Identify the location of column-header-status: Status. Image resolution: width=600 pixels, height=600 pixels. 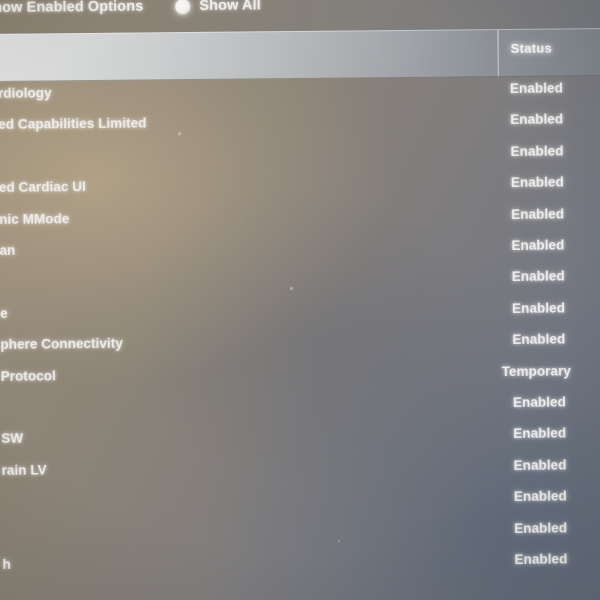
(532, 48).